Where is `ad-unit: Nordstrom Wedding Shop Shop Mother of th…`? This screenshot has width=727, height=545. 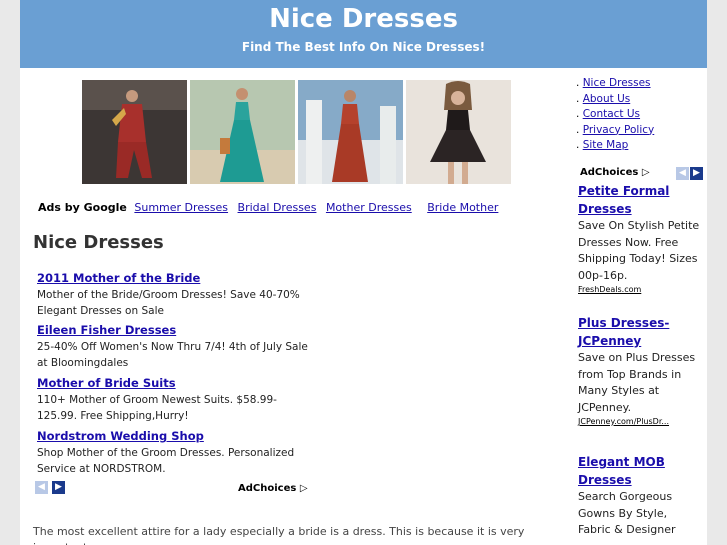
ad-unit: Nordstrom Wedding Shop Shop Mother of th… is located at coordinates (177, 453).